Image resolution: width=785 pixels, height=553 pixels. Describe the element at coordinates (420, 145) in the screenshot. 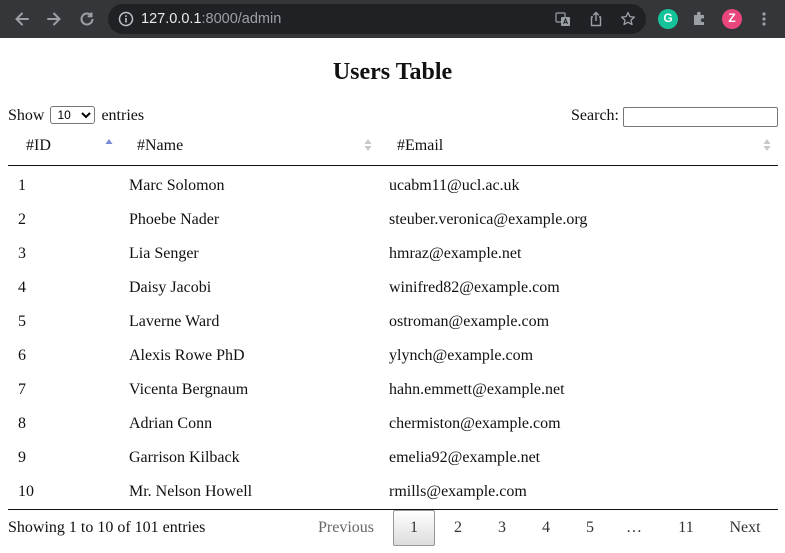

I see `column-header-label: #Email` at that location.